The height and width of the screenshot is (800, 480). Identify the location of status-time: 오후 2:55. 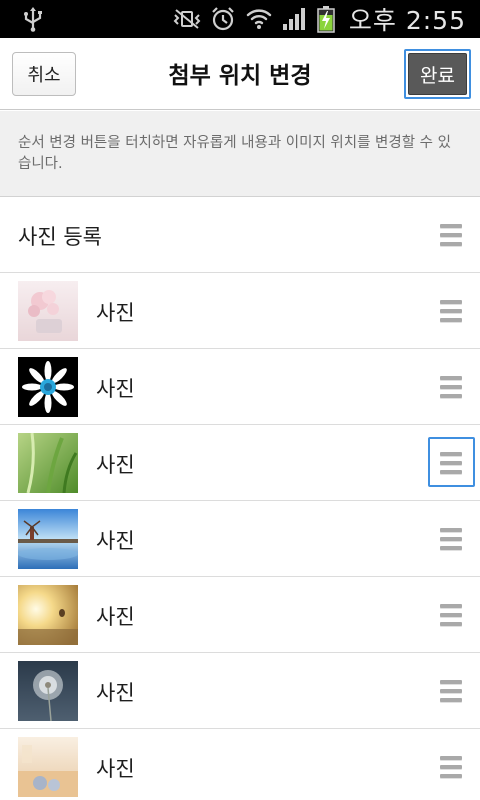
(407, 20).